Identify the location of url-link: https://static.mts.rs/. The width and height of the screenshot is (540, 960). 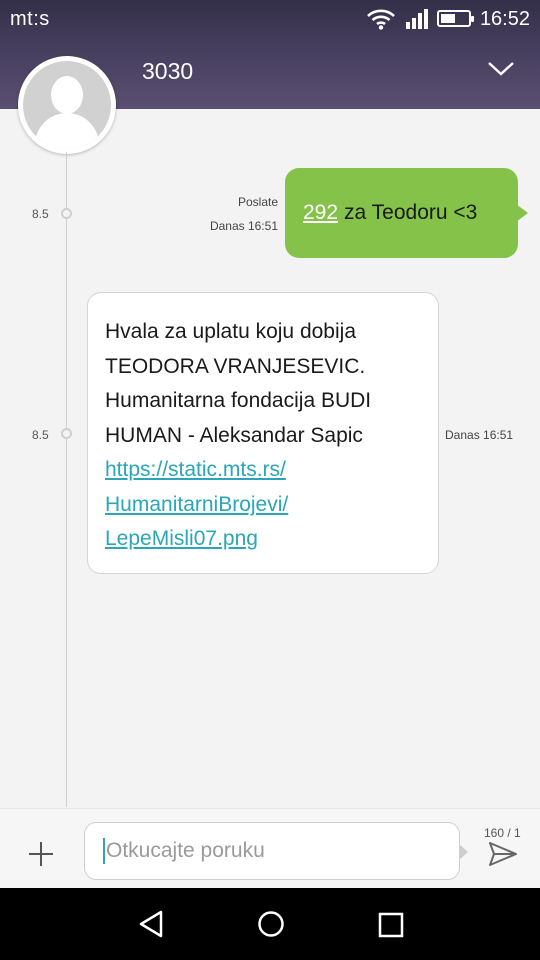
(263, 470).